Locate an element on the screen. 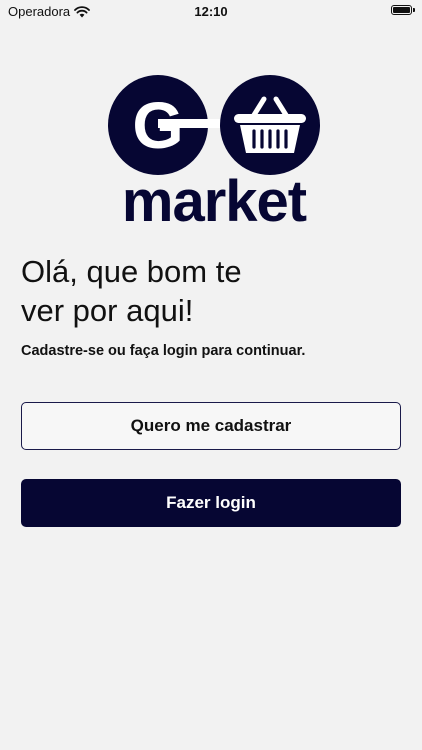 The width and height of the screenshot is (422, 750). register-button-label: Quero me cadastrar is located at coordinates (211, 425).